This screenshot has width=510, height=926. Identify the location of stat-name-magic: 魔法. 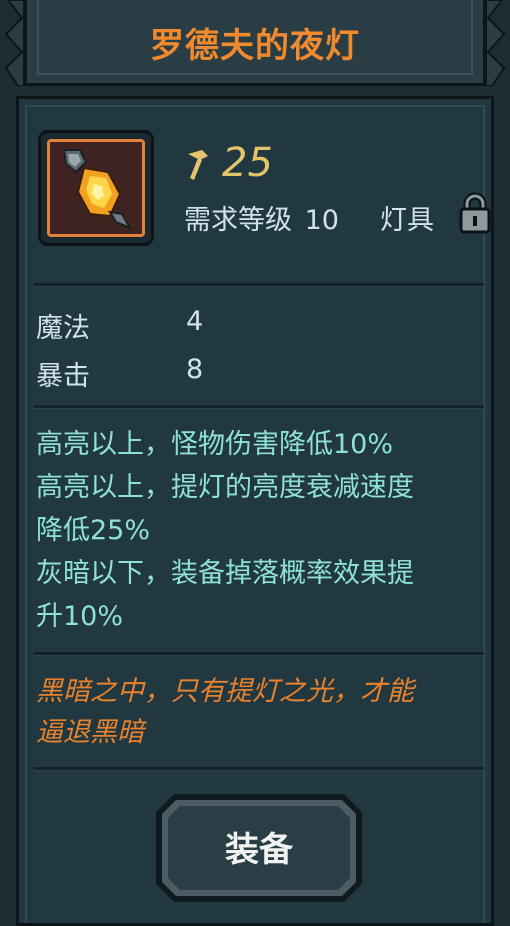
(63, 328).